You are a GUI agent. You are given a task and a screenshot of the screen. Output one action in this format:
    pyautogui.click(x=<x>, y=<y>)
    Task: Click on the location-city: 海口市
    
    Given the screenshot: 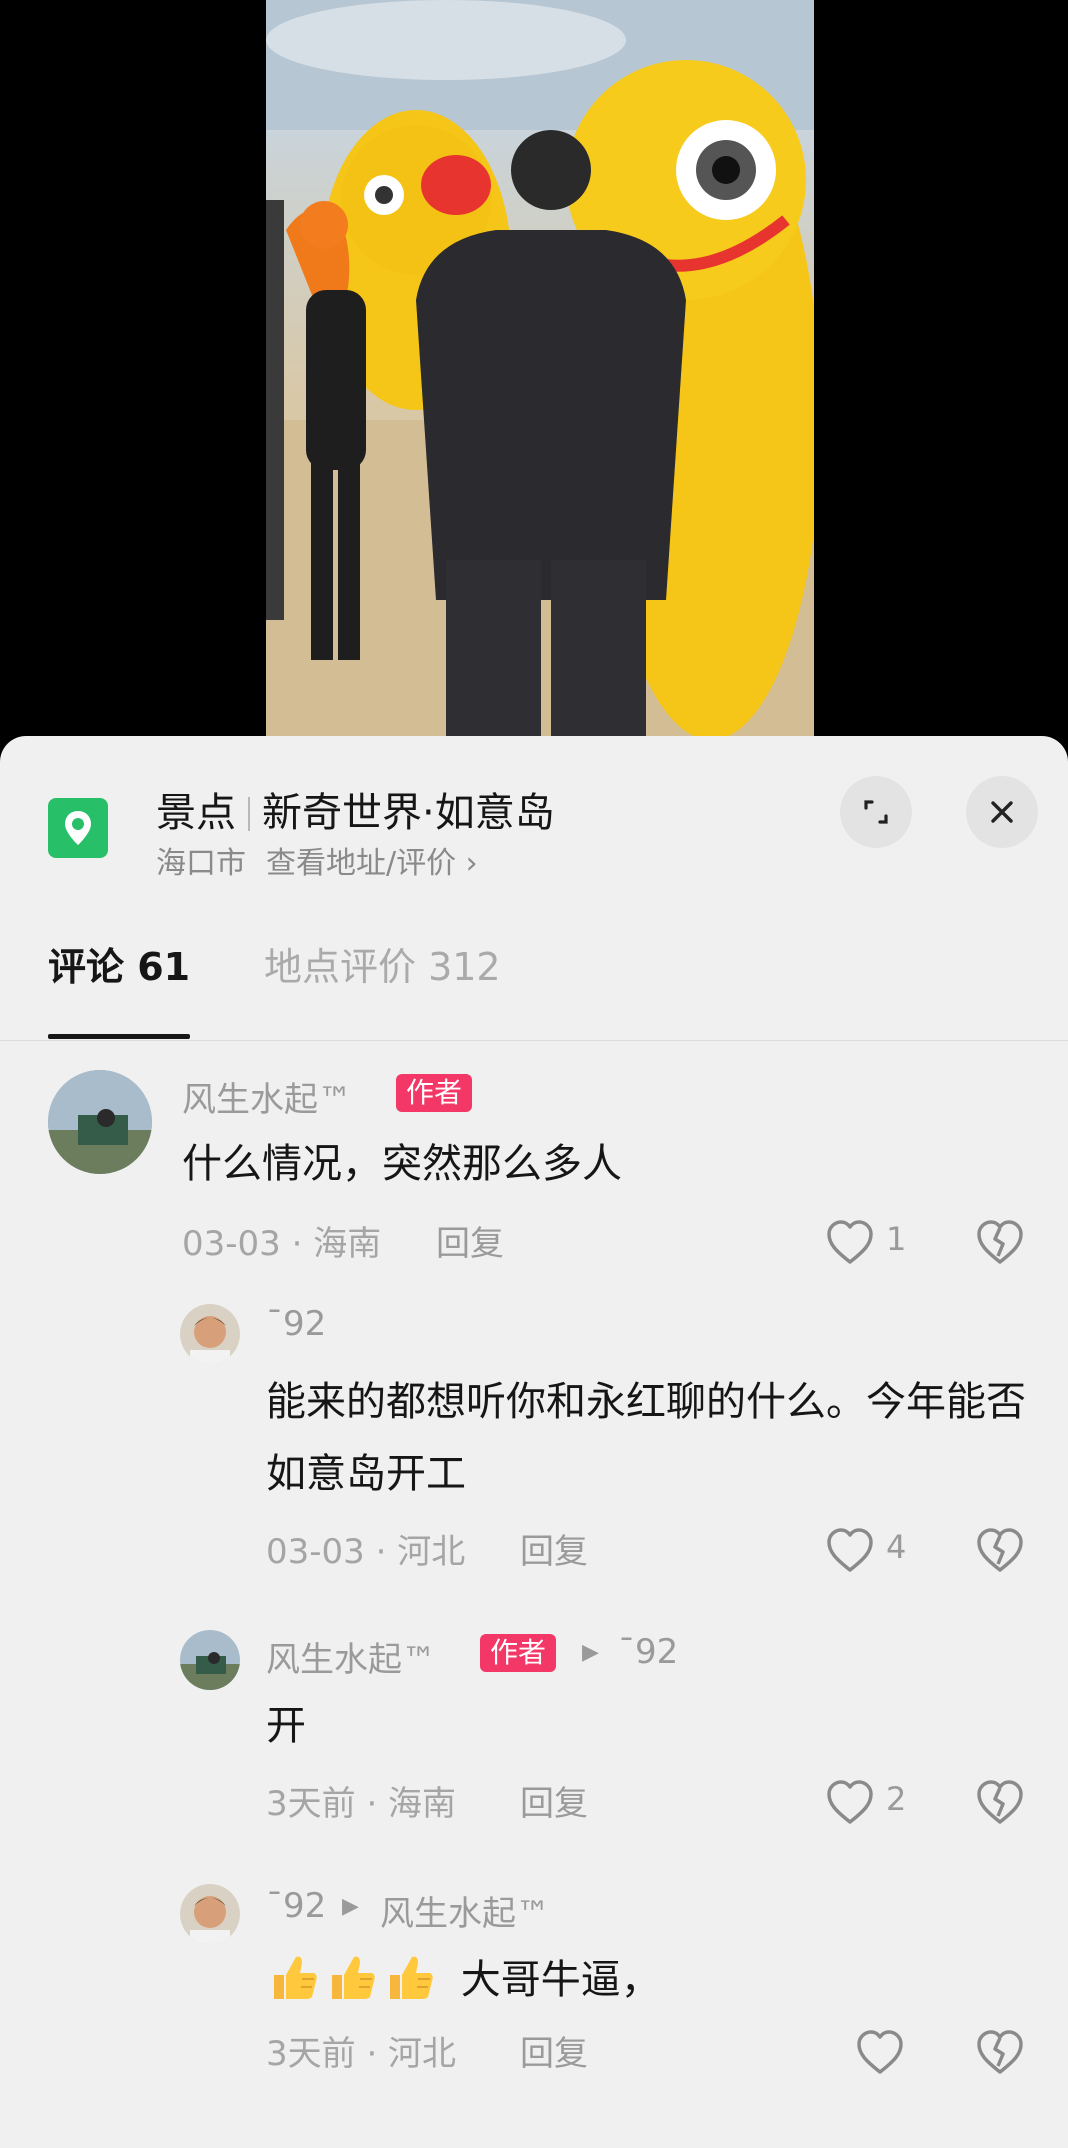 What is the action you would take?
    pyautogui.click(x=201, y=863)
    